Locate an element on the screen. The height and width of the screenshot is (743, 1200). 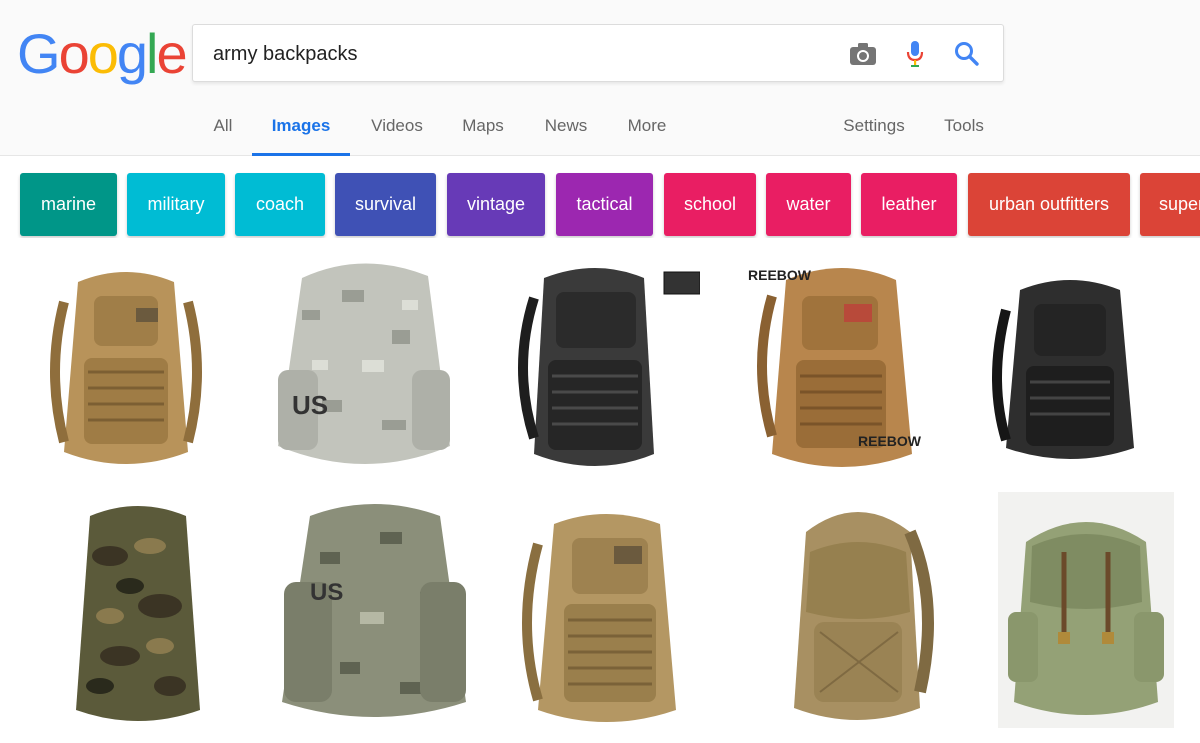
backpack-image: REEBOW REEBOW is located at coordinates (835, 367).